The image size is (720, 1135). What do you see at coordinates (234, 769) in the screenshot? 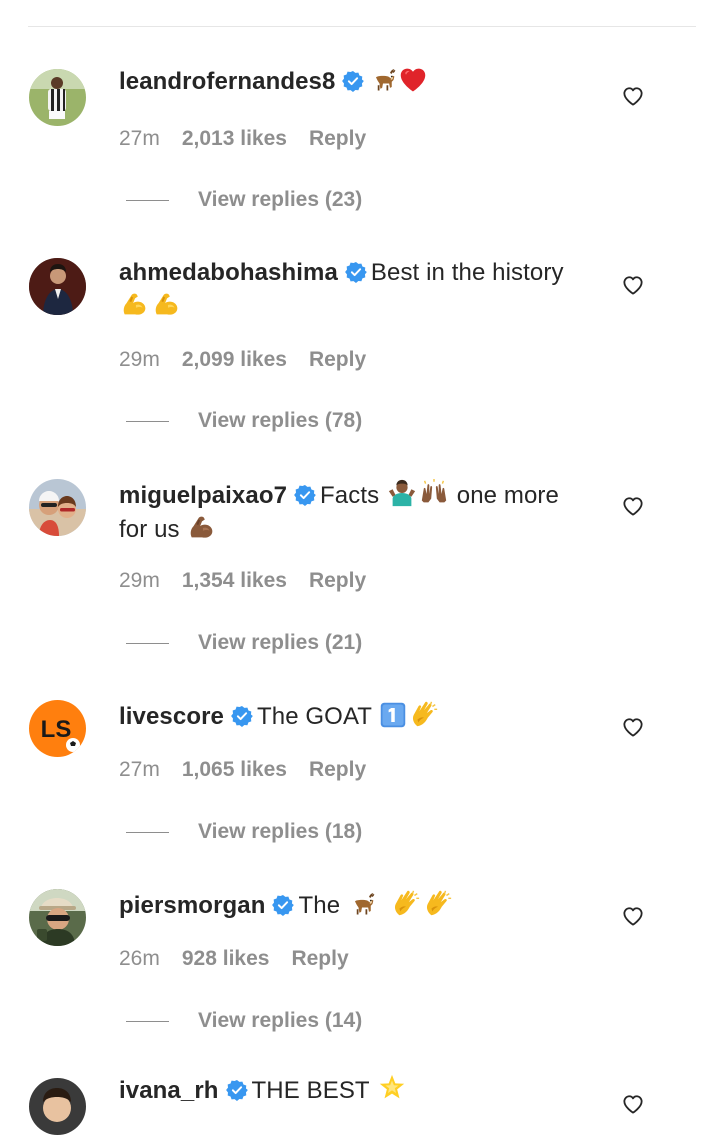
I see `likes-count: 1,065 likes` at bounding box center [234, 769].